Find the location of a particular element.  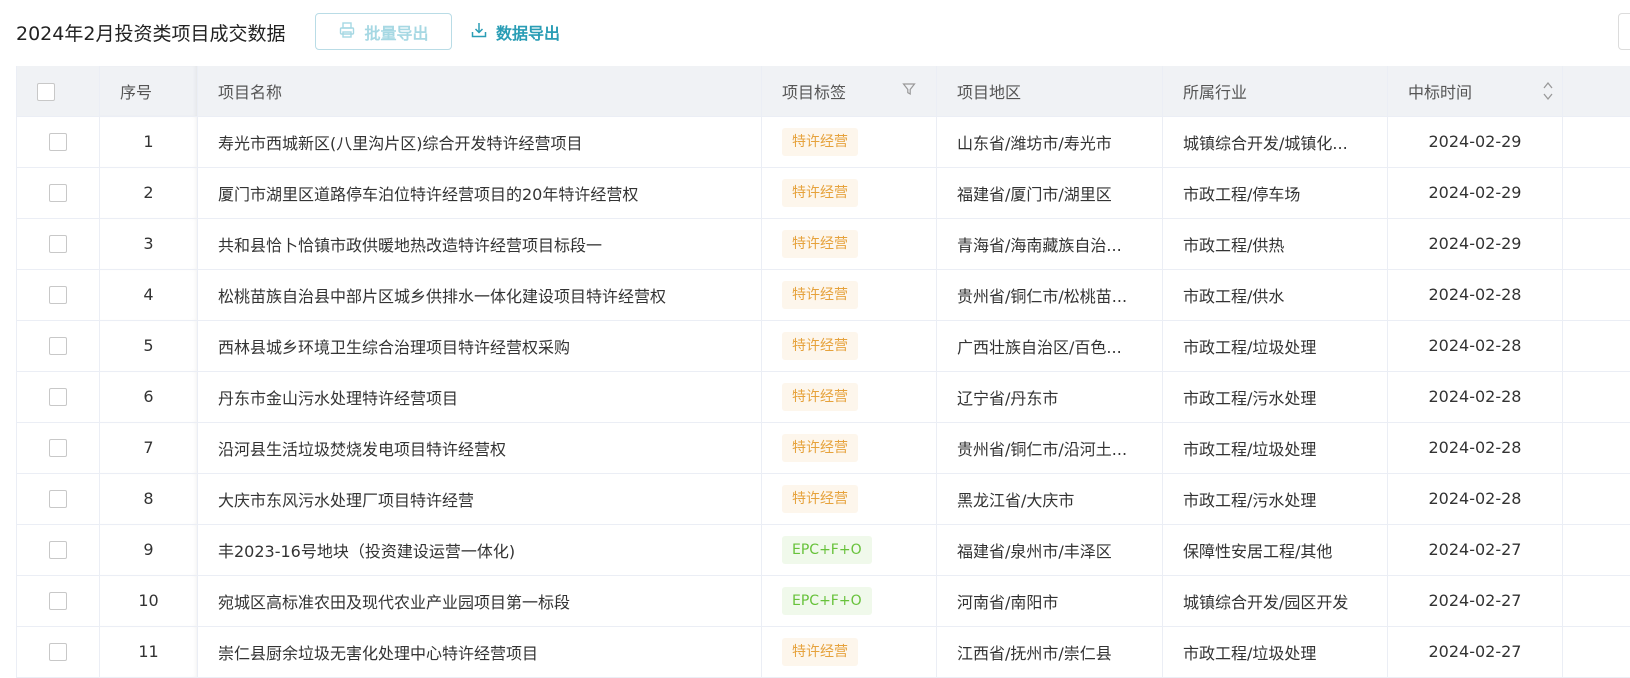

row-seq: 11 is located at coordinates (148, 652).